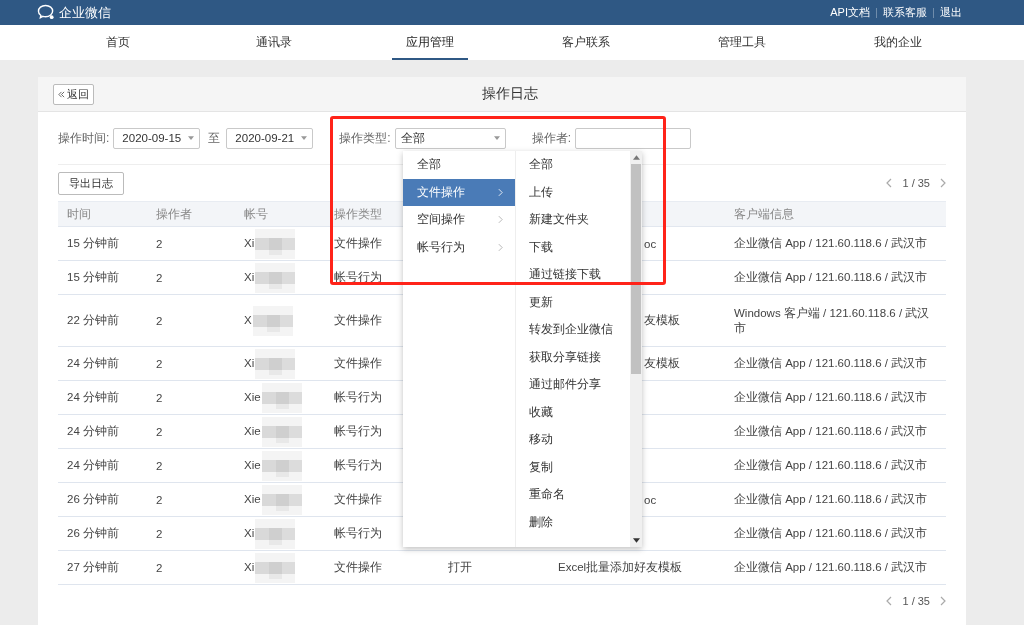 The width and height of the screenshot is (1024, 625). I want to click on operator-field, so click(633, 138).